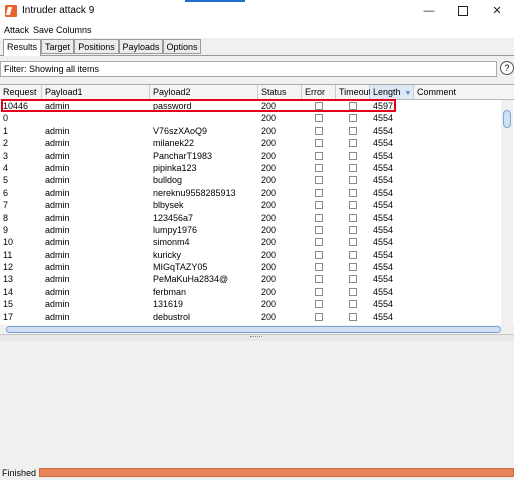  Describe the element at coordinates (250, 118) in the screenshot. I see `table-row: 0 200 4554` at that location.